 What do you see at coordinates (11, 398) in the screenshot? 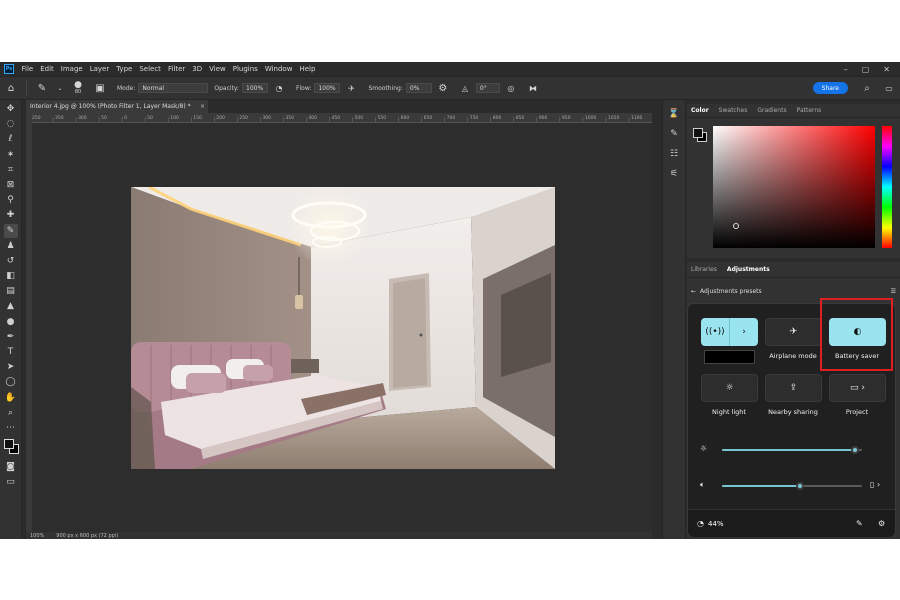
I see `hand-tool-icon: ✋` at bounding box center [11, 398].